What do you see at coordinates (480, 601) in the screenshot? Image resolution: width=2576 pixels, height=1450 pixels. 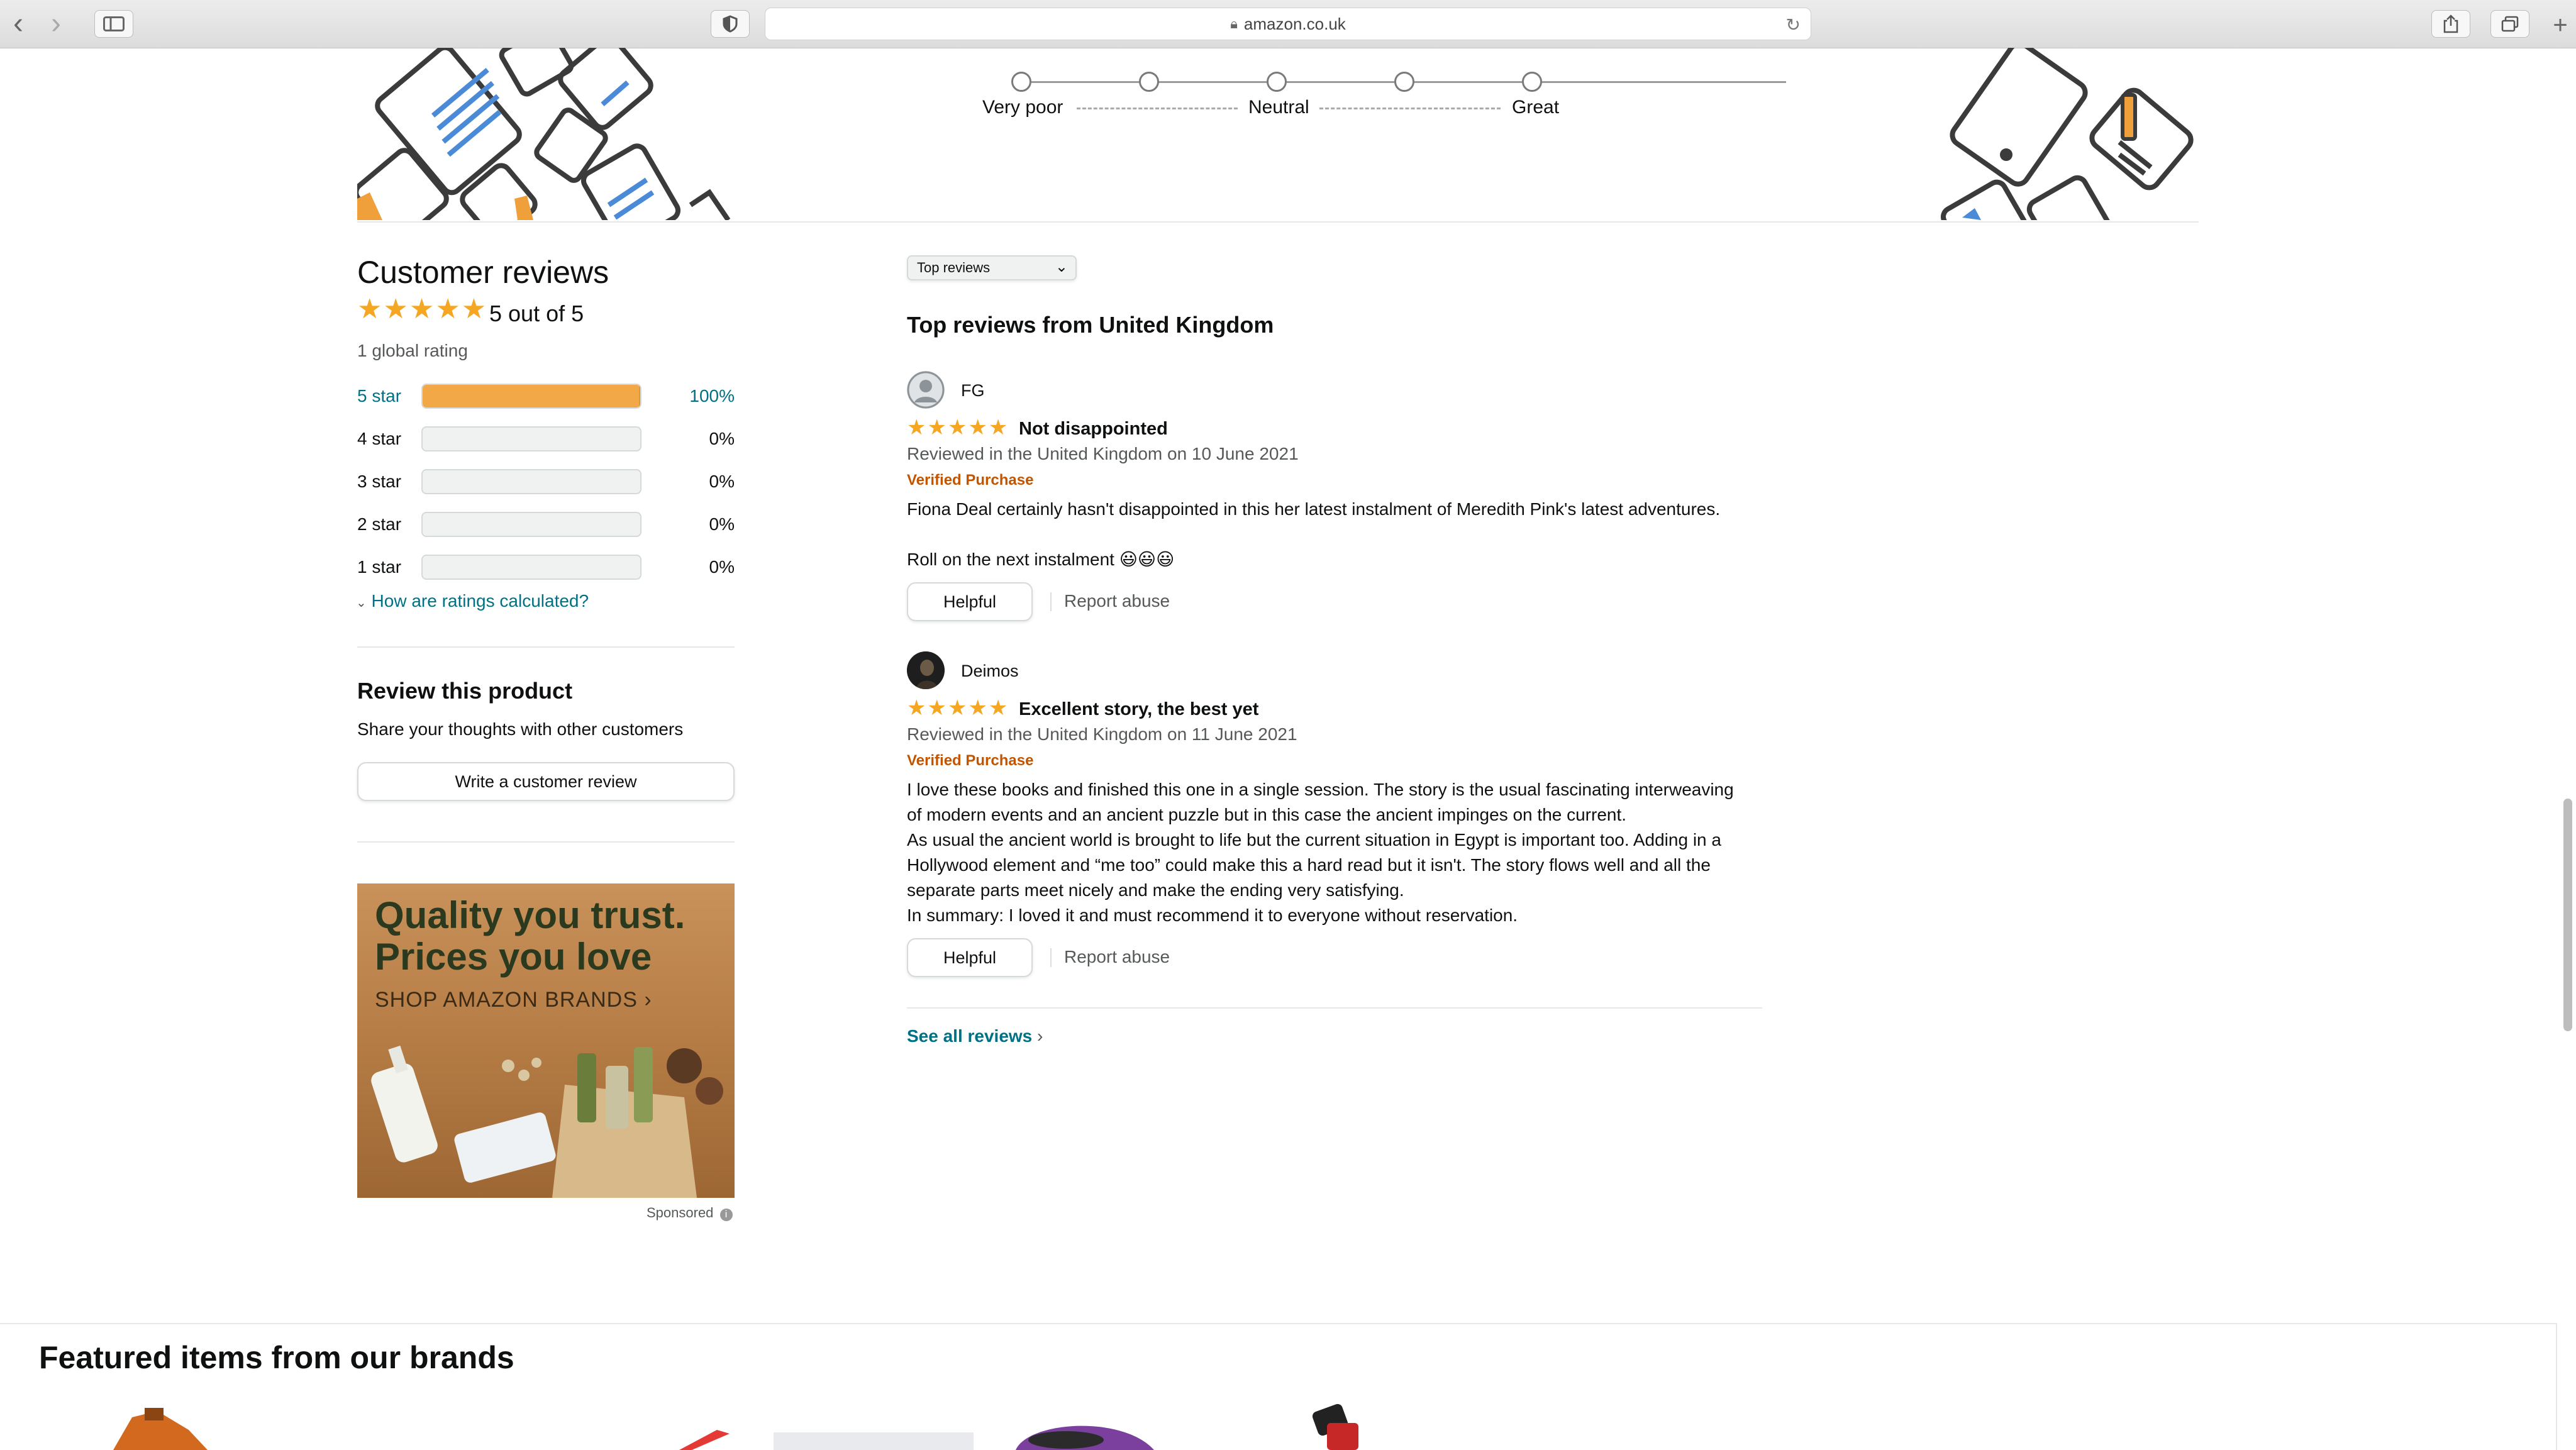 I see `how-ratings-calculated-label: How are ratings calculated?` at bounding box center [480, 601].